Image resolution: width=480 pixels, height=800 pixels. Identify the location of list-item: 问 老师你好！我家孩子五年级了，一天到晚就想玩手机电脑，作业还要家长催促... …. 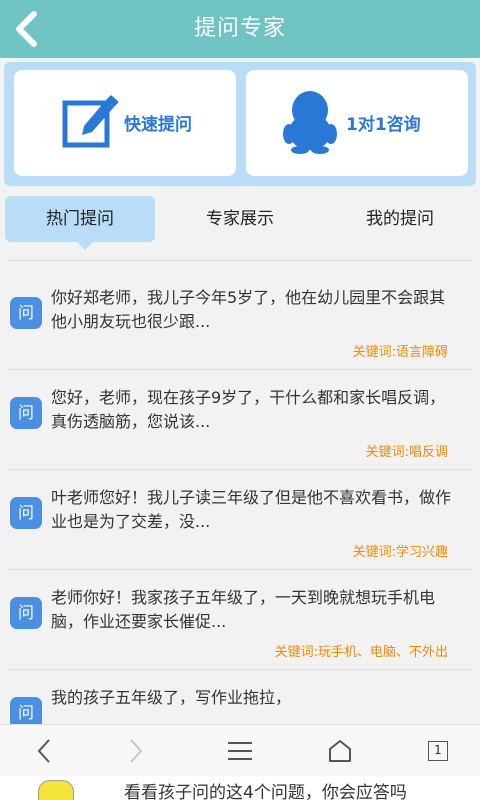
(240, 621).